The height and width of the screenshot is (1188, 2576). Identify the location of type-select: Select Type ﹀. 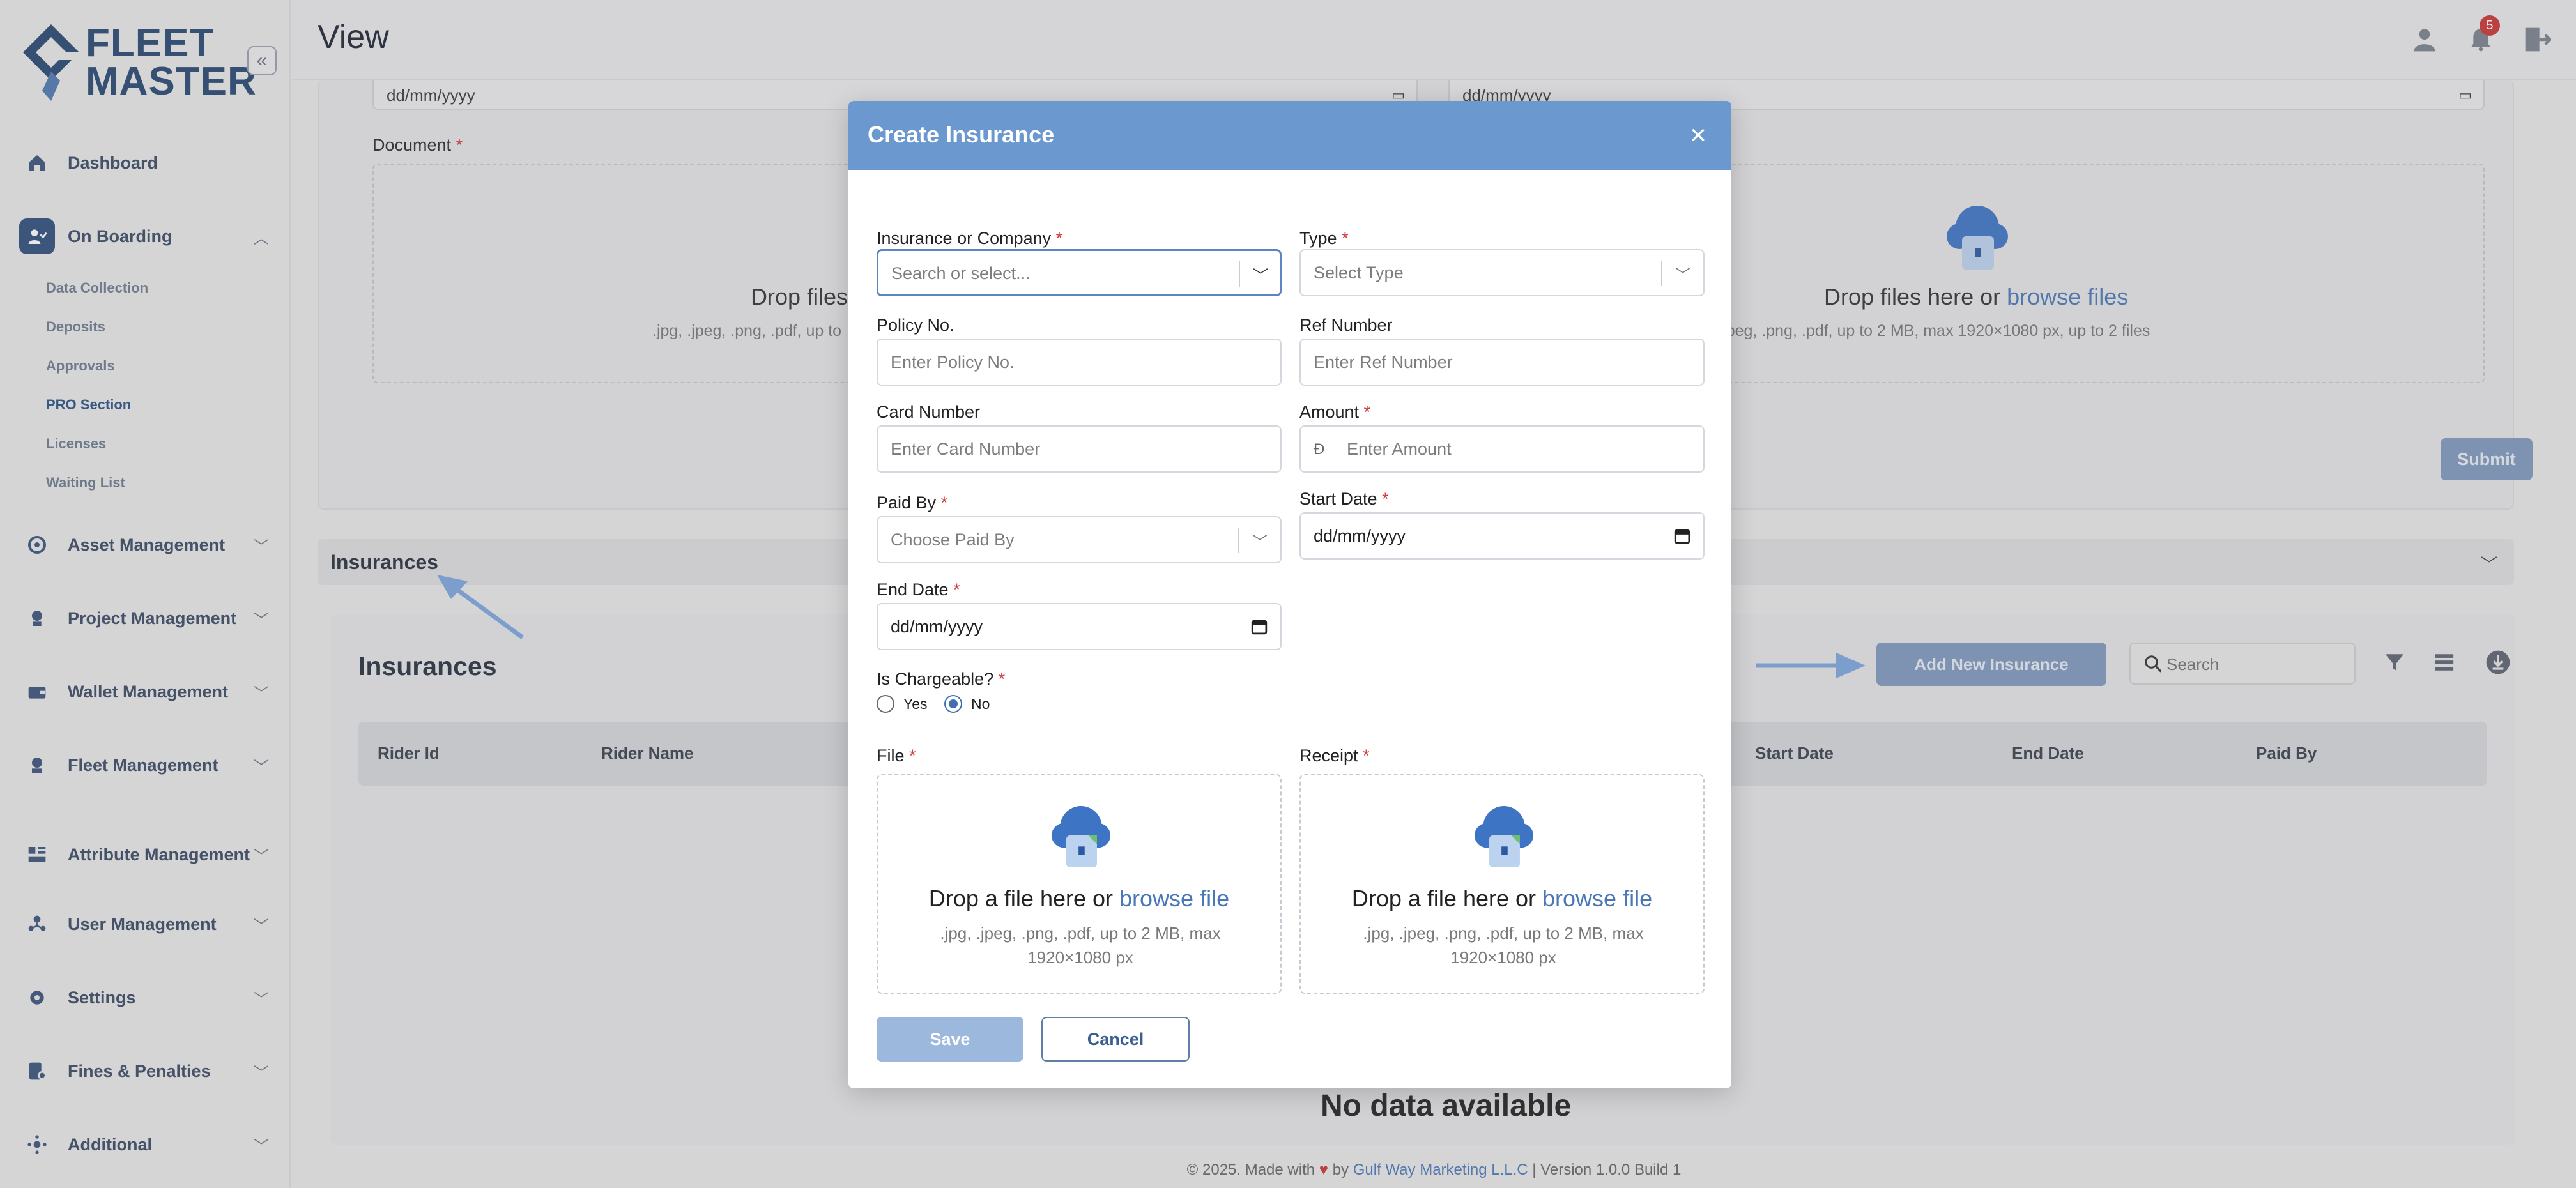
(1502, 272).